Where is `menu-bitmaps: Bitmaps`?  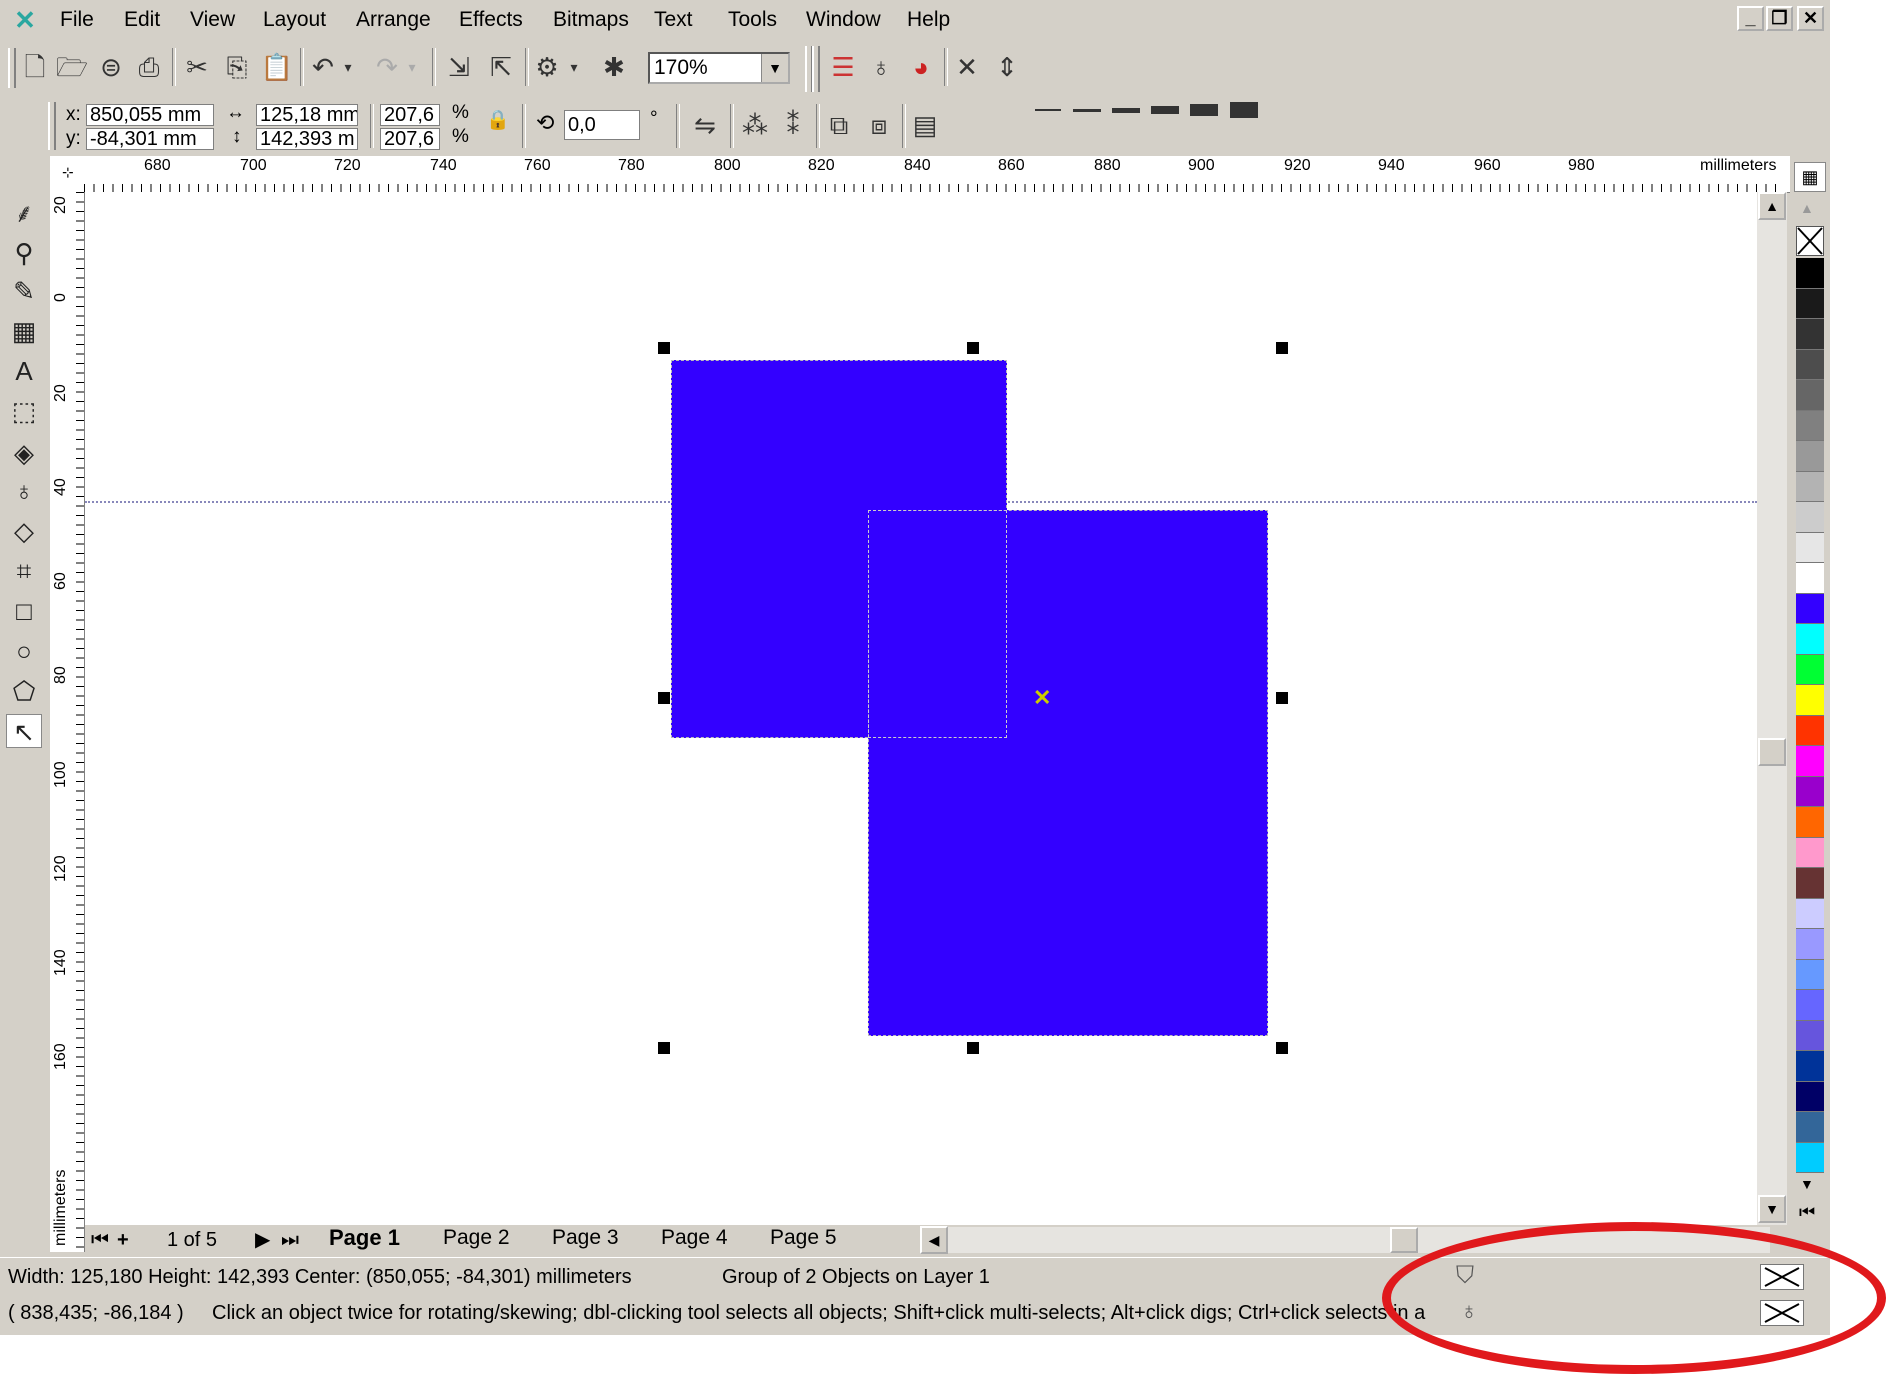
menu-bitmaps: Bitmaps is located at coordinates (591, 20).